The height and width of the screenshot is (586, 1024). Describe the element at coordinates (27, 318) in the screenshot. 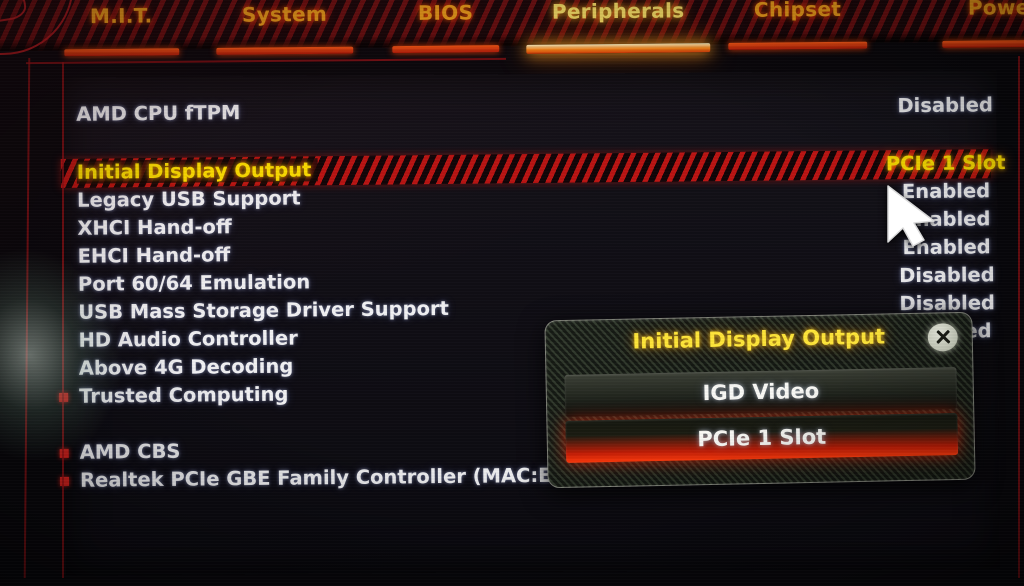

I see `frame-line-left` at that location.